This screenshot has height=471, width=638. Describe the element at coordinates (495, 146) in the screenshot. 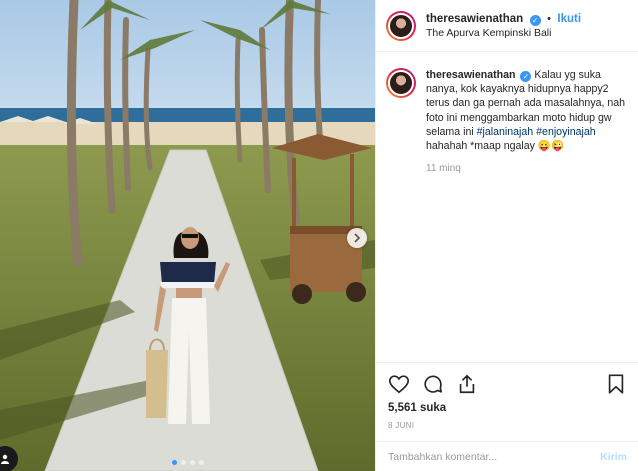

I see `caption-text-end: hahahah *maap ngalay 😛😜` at that location.